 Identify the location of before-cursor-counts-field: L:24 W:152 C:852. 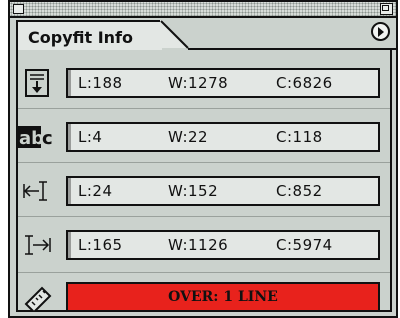
(223, 191).